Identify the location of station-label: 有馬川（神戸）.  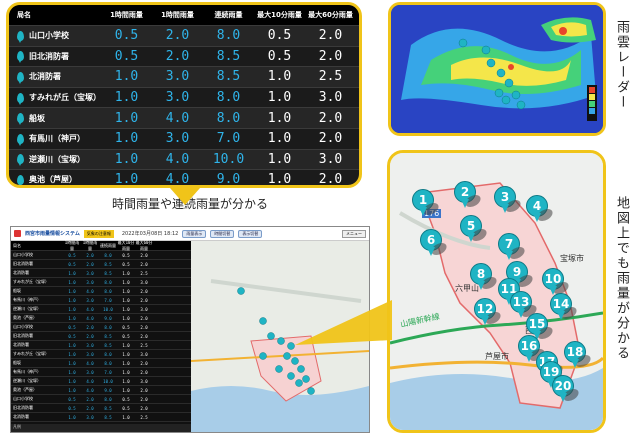
(57, 139).